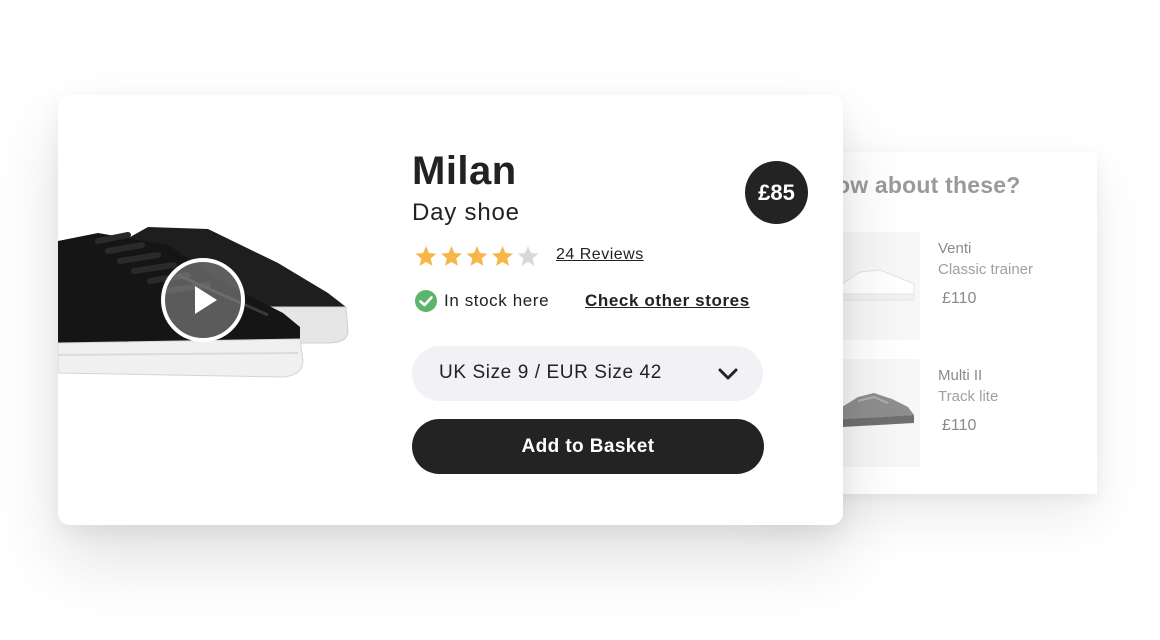  I want to click on size-selected-value: UK Size 9 / EUR Size 42, so click(550, 372).